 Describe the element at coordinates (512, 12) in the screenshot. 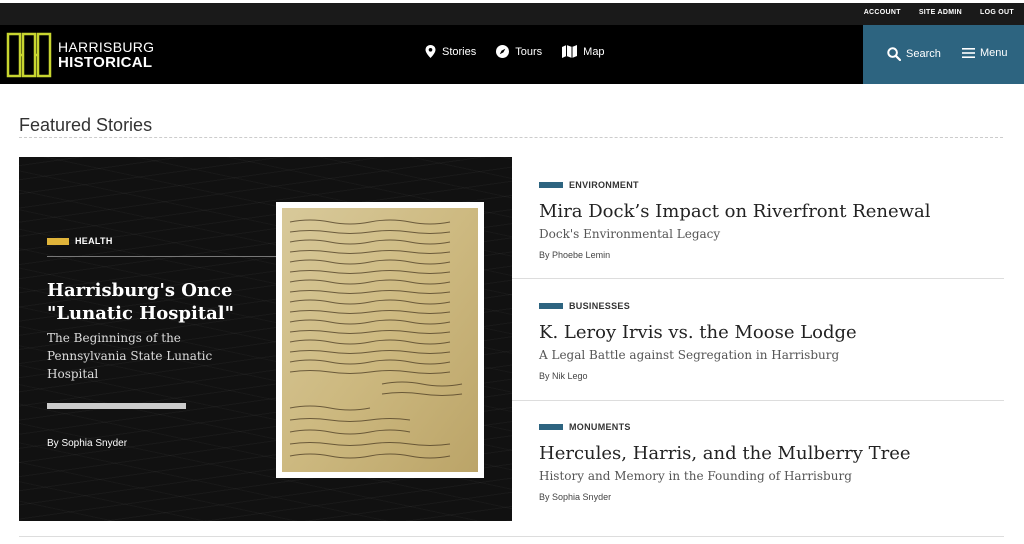

I see `top-utility-bar: ACCOUNT SITE ADMIN LOG OUT` at that location.